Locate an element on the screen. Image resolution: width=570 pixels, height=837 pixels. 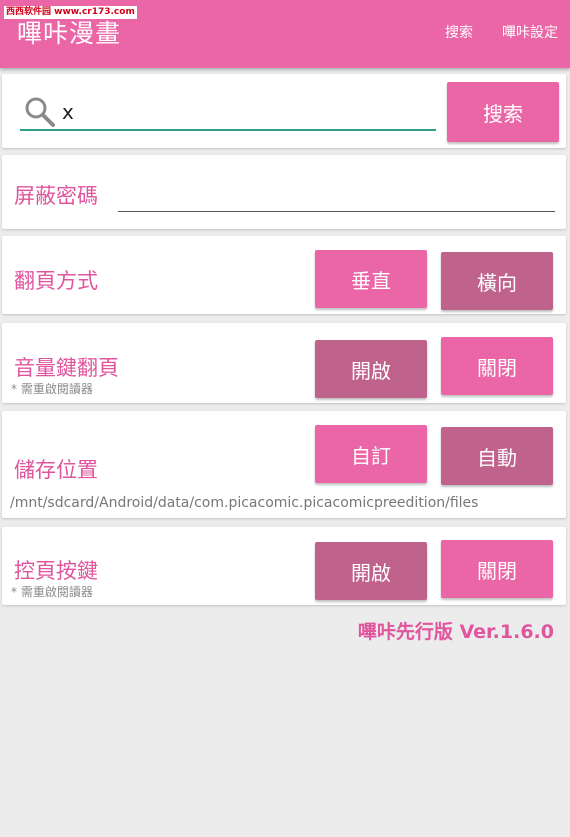
page-turn-label: 翻頁方式 is located at coordinates (56, 281).